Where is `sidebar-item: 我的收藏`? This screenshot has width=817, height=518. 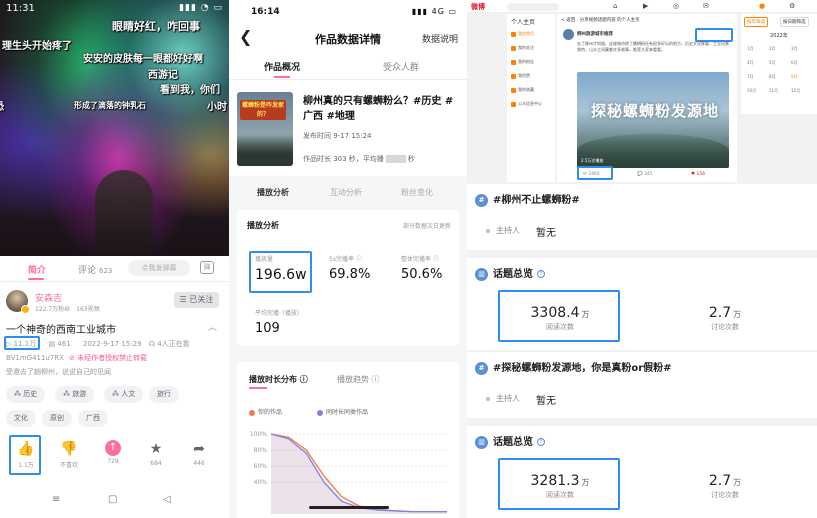
sidebar-item: 我的收藏 is located at coordinates (522, 90).